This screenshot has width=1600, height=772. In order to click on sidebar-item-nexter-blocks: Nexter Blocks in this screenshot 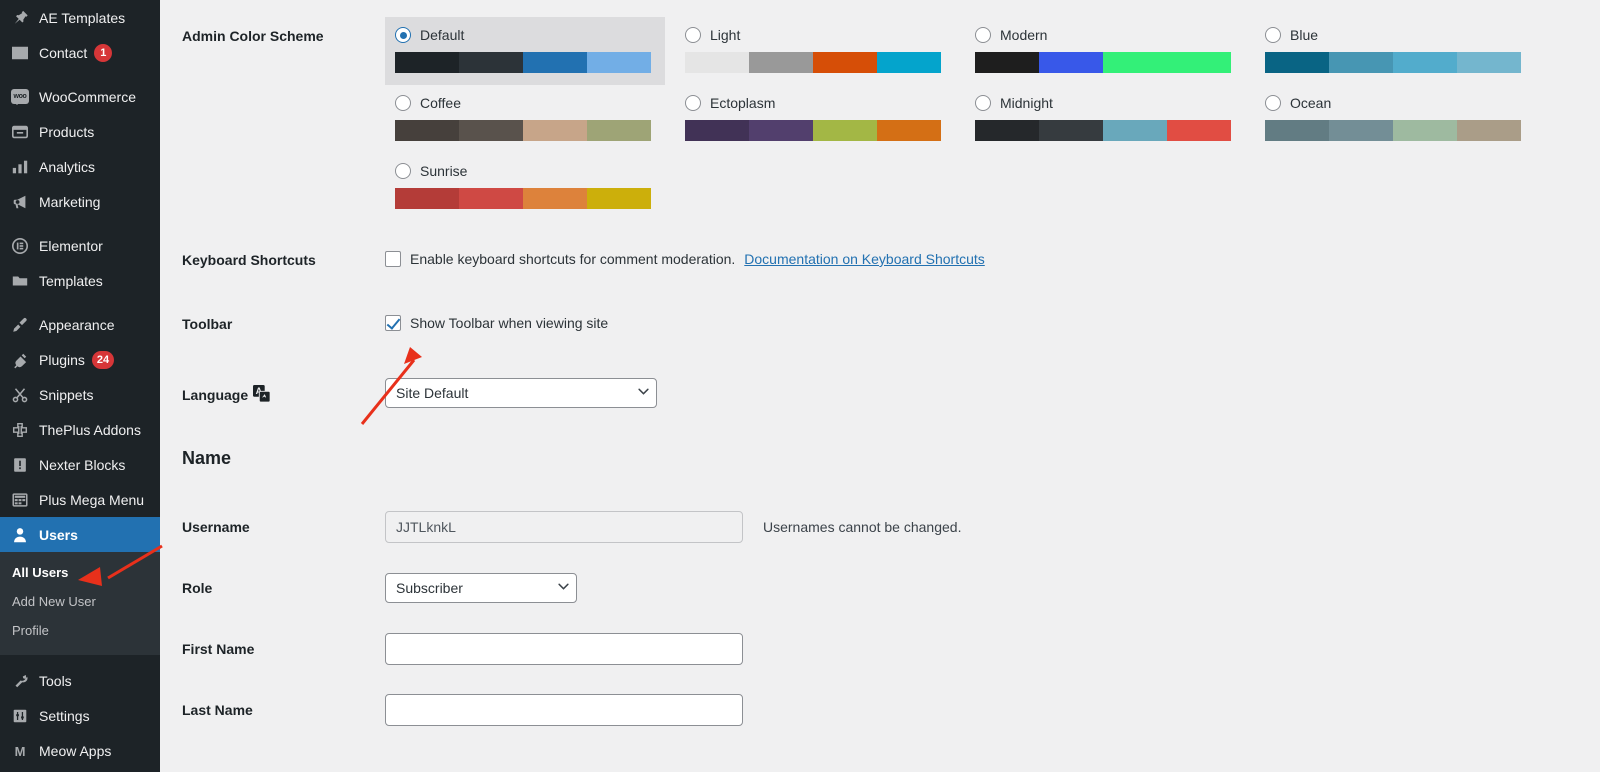, I will do `click(80, 464)`.